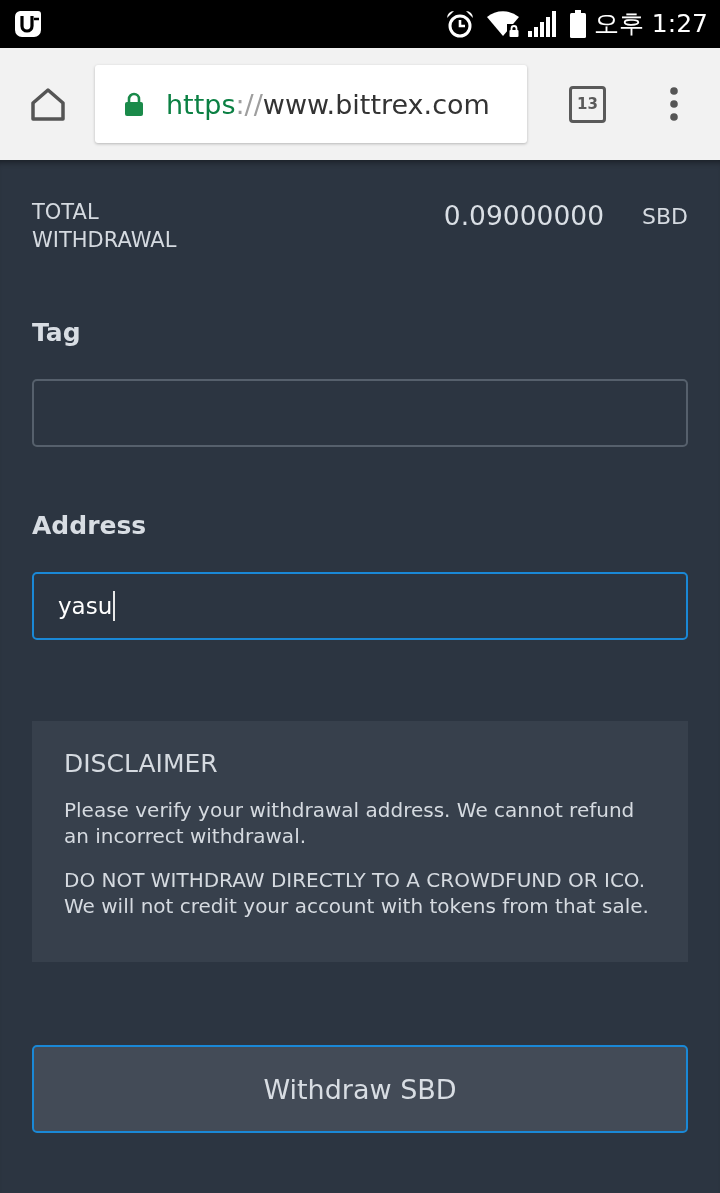 The width and height of the screenshot is (720, 1193). Describe the element at coordinates (360, 413) in the screenshot. I see `input-field` at that location.